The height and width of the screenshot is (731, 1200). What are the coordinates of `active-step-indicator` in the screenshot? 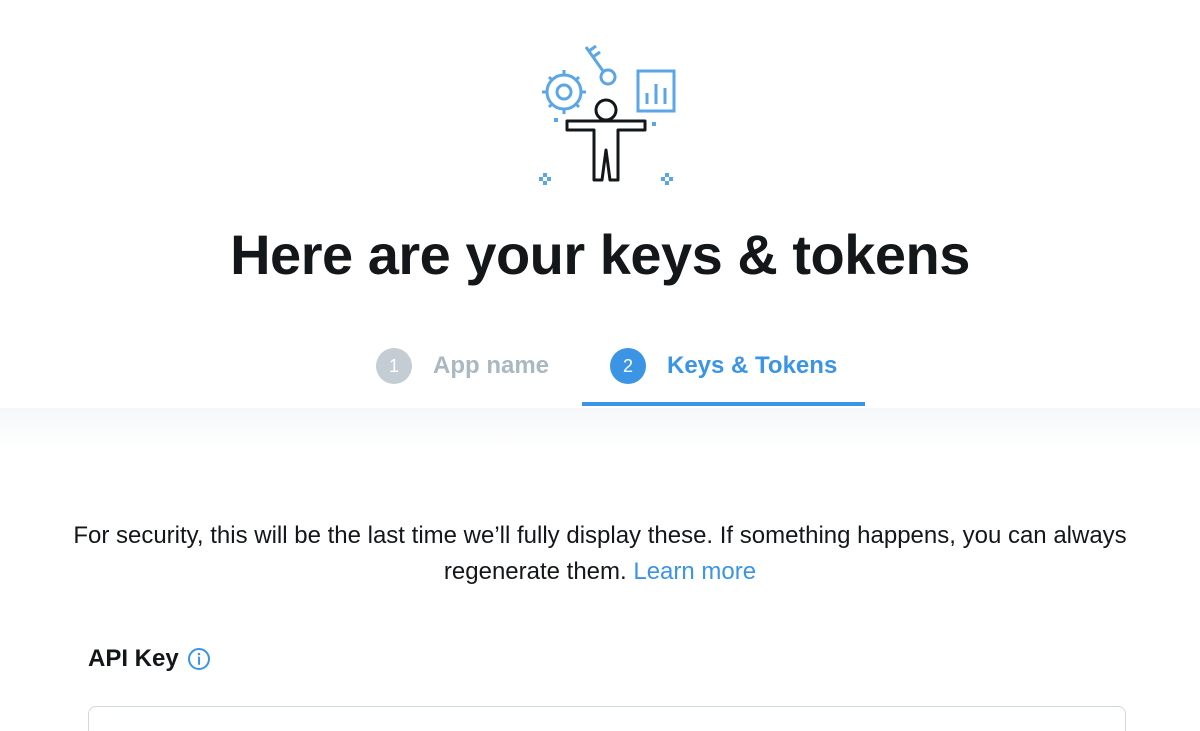 It's located at (723, 404).